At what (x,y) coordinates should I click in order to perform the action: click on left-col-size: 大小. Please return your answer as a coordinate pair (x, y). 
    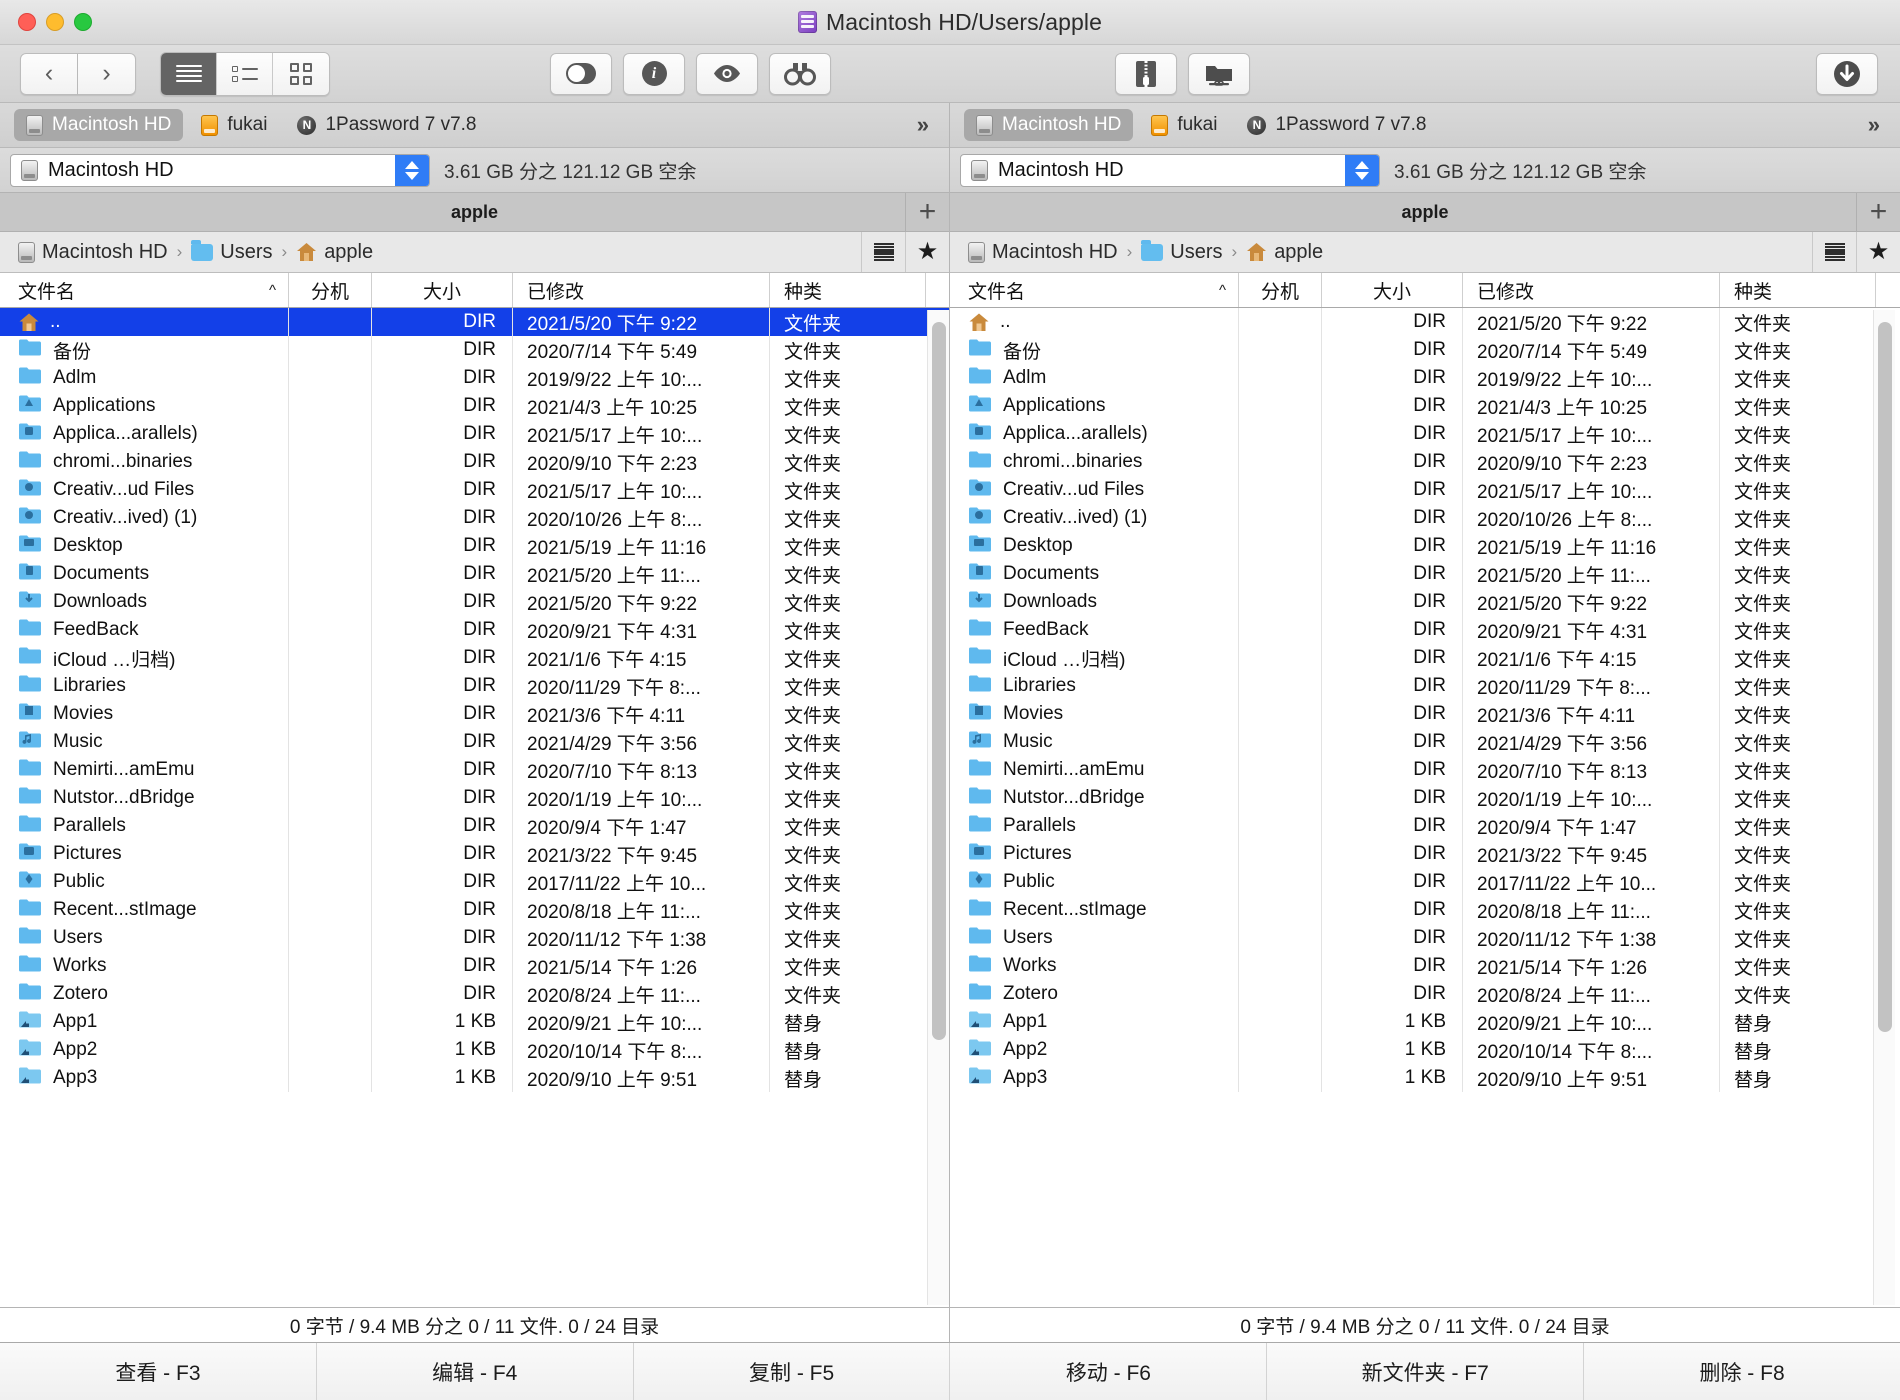
    Looking at the image, I should click on (442, 290).